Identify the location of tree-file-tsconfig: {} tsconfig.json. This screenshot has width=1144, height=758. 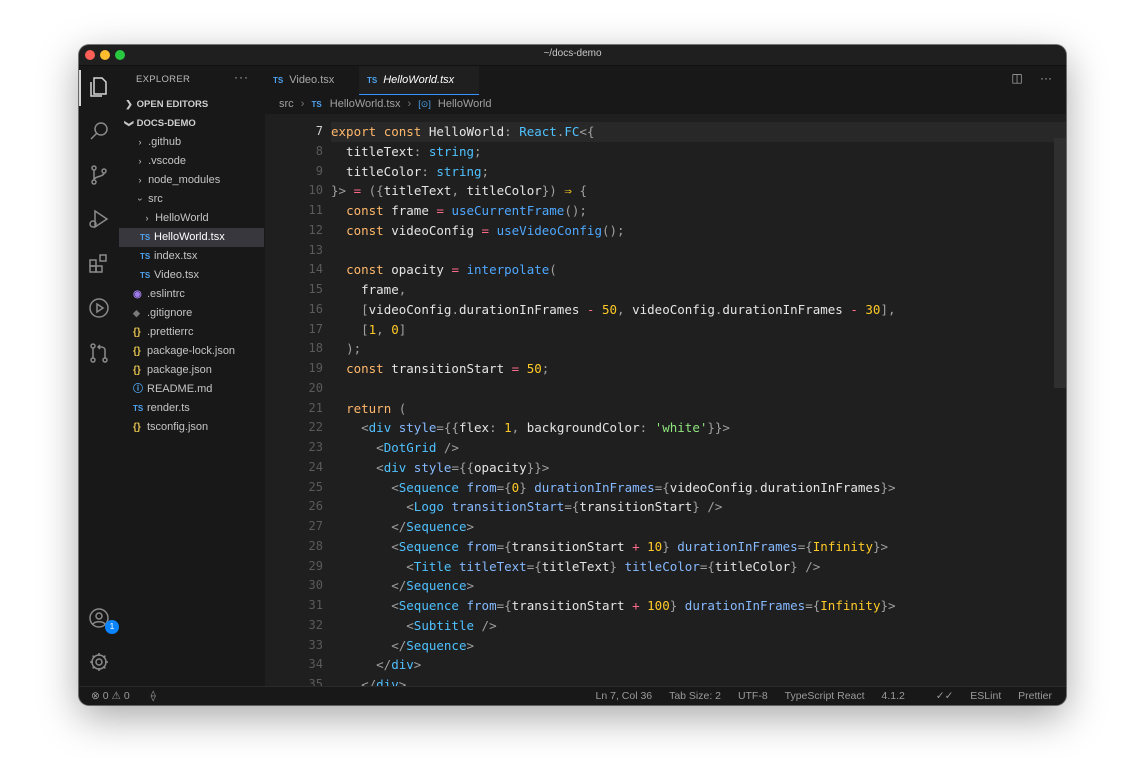
(192, 427).